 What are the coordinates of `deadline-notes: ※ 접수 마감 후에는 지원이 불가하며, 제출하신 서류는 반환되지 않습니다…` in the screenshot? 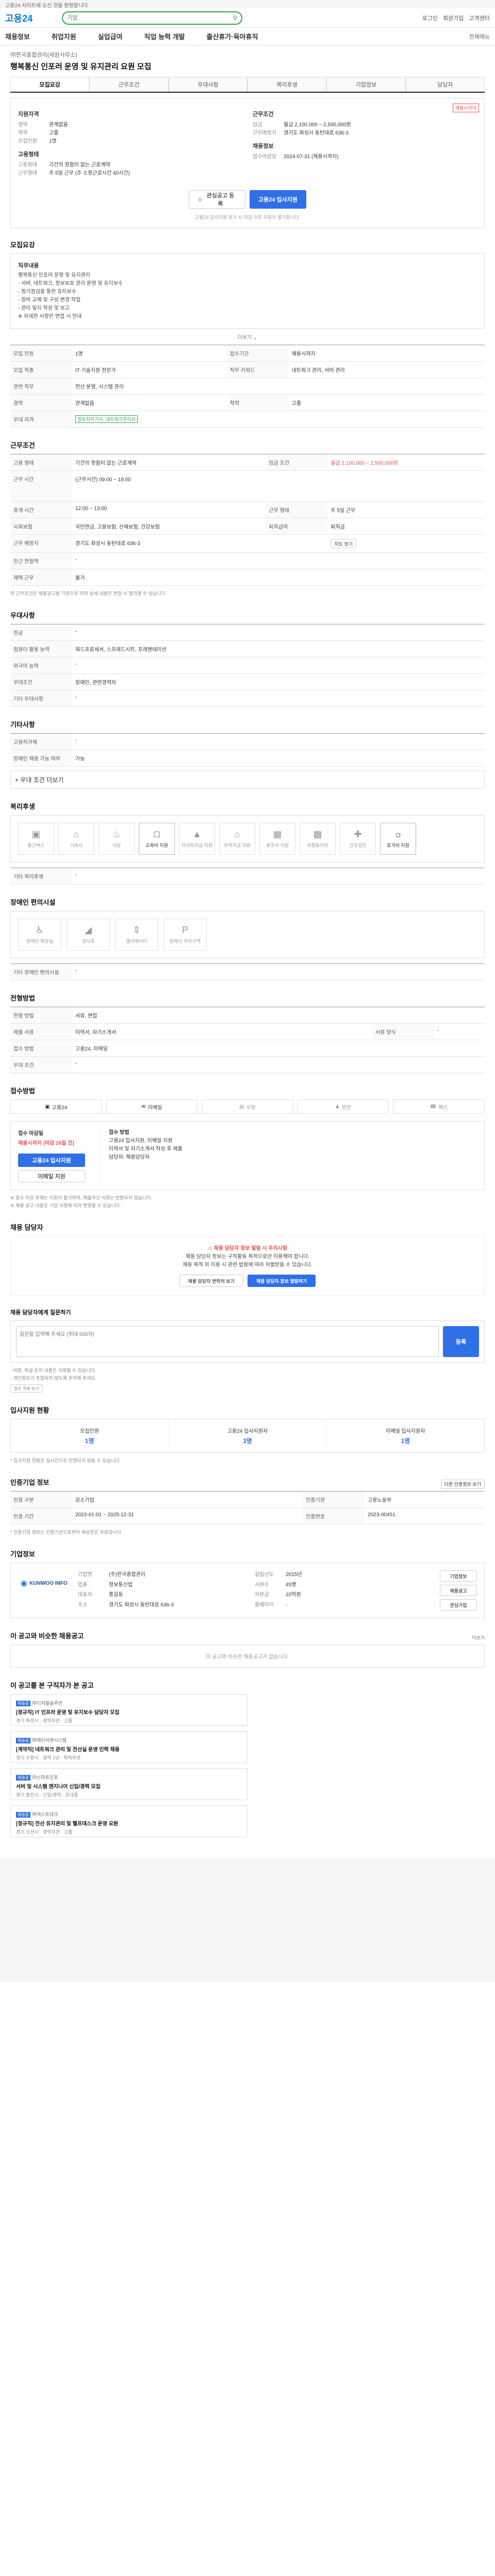 It's located at (247, 1202).